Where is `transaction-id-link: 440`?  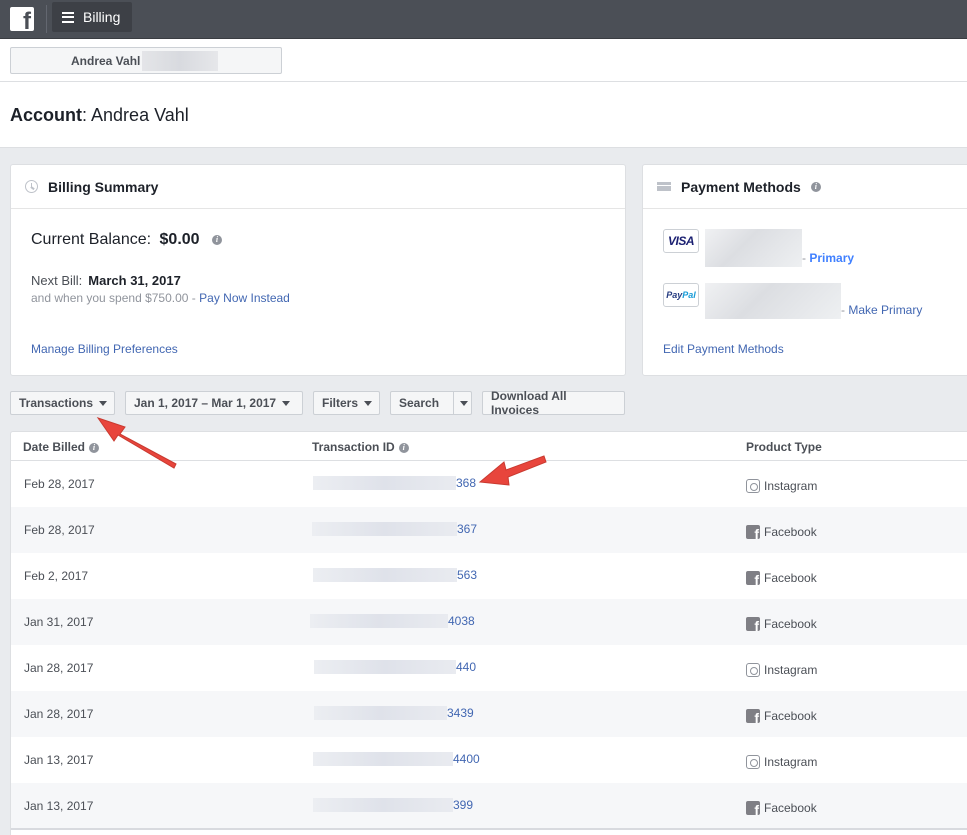 transaction-id-link: 440 is located at coordinates (395, 667).